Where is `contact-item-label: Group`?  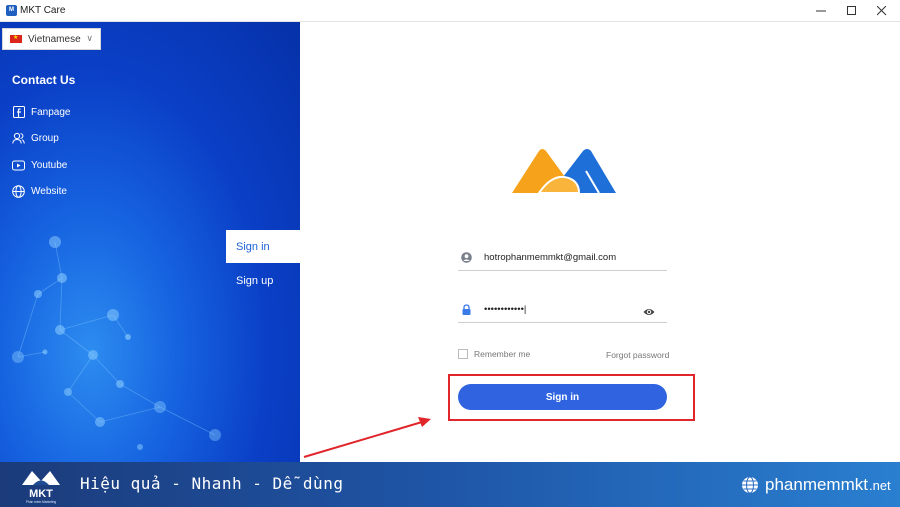
contact-item-label: Group is located at coordinates (45, 138).